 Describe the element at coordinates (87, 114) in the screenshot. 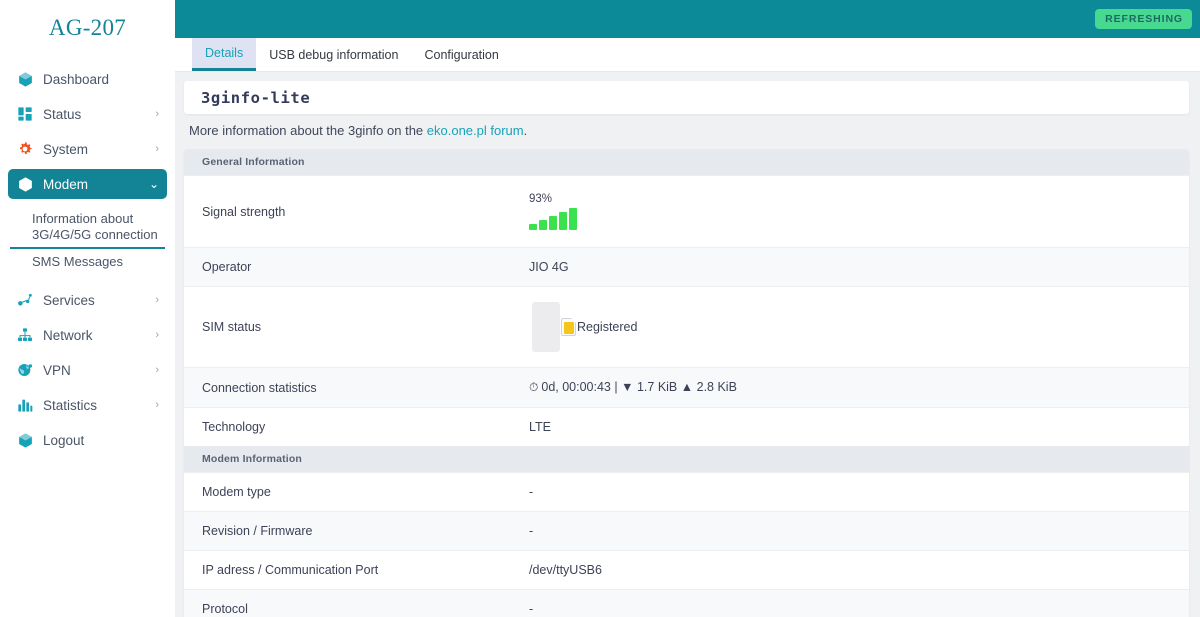

I see `sidebar-item-status: Status ›` at that location.